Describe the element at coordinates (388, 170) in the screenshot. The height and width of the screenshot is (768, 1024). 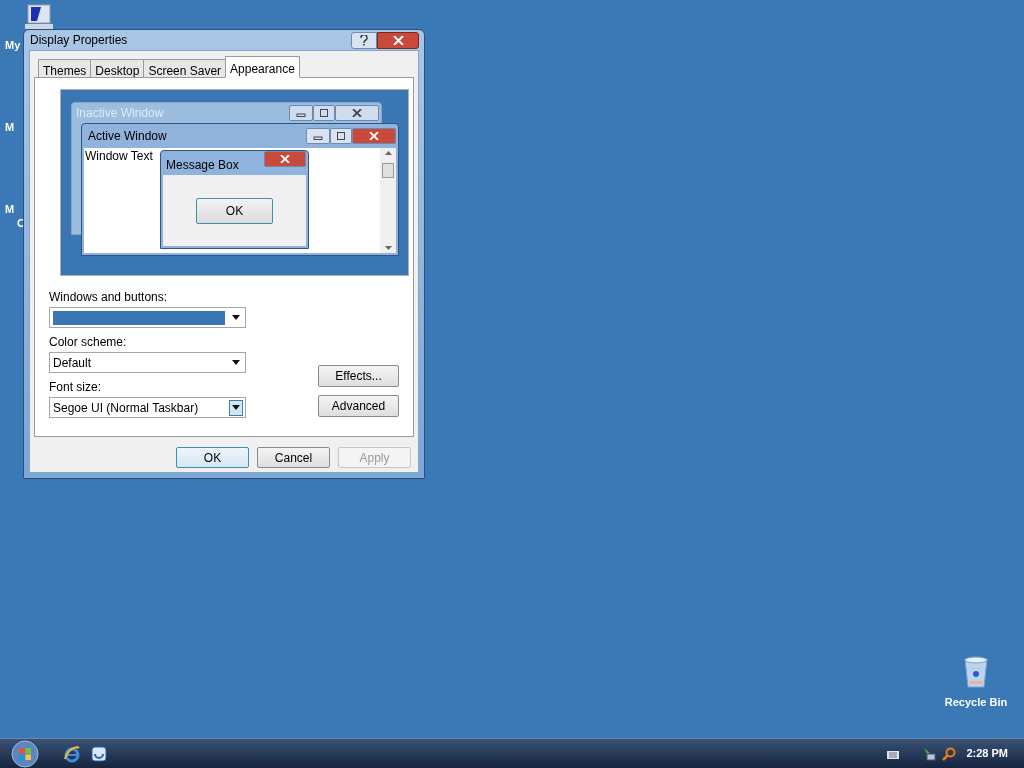
I see `scroll-thumb` at that location.